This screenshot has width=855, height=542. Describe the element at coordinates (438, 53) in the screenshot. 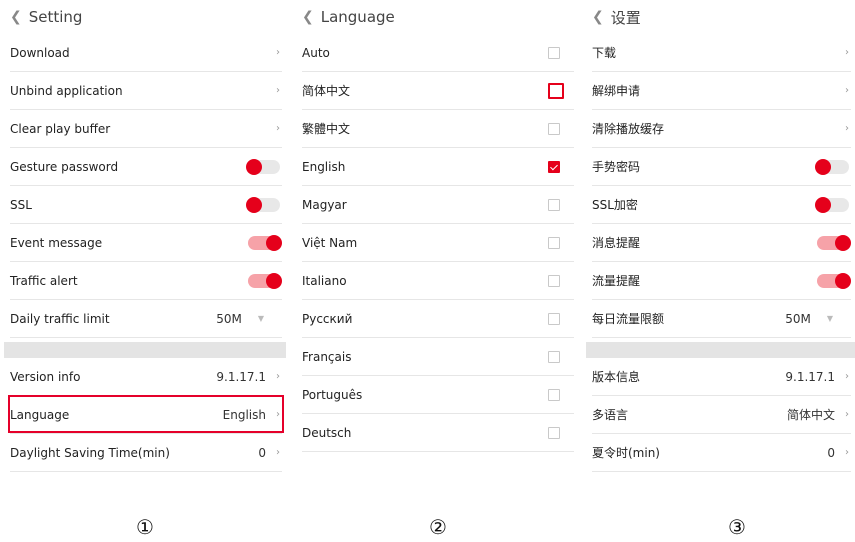

I see `language-option: Auto` at that location.